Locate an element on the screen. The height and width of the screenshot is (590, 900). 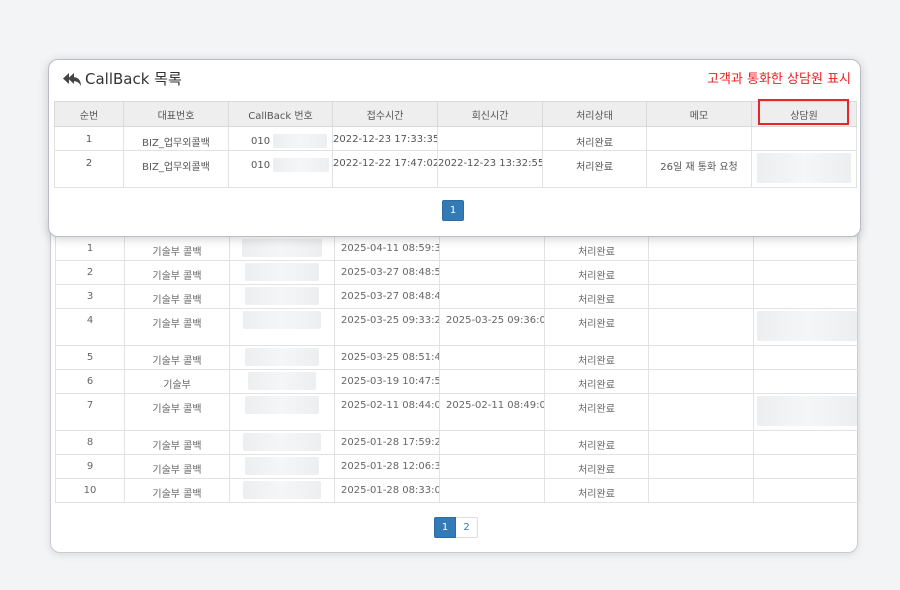
cell-no: 10 is located at coordinates (90, 490).